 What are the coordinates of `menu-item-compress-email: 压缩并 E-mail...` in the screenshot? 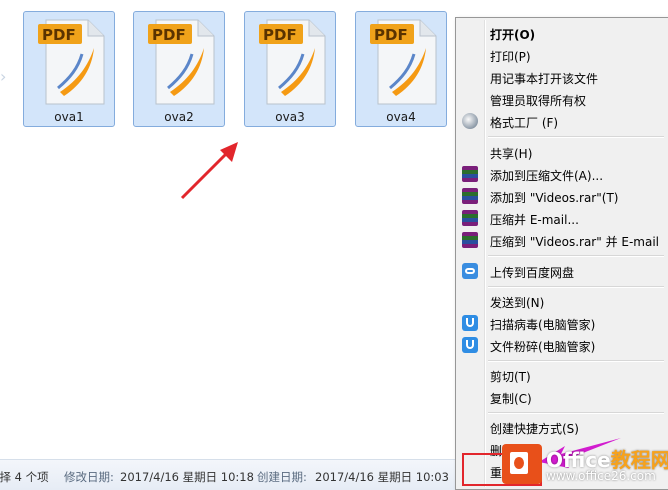 It's located at (562, 218).